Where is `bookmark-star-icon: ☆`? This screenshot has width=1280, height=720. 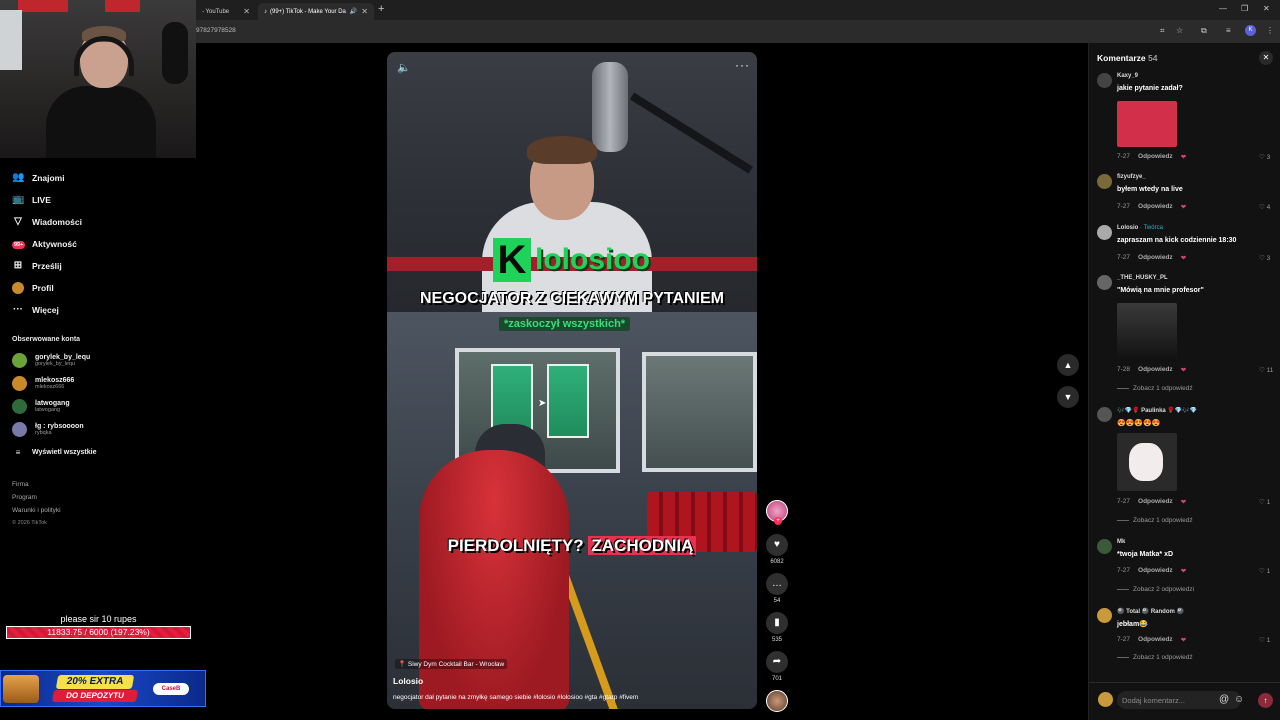
bookmark-star-icon: ☆ is located at coordinates (1179, 30).